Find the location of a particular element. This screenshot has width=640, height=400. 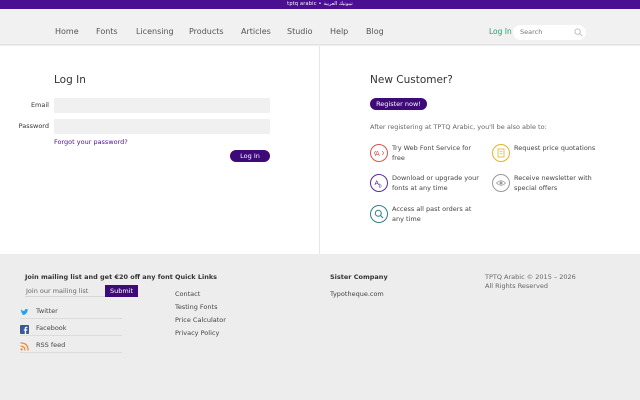

sister-company-heading: Sister Company is located at coordinates (359, 277).